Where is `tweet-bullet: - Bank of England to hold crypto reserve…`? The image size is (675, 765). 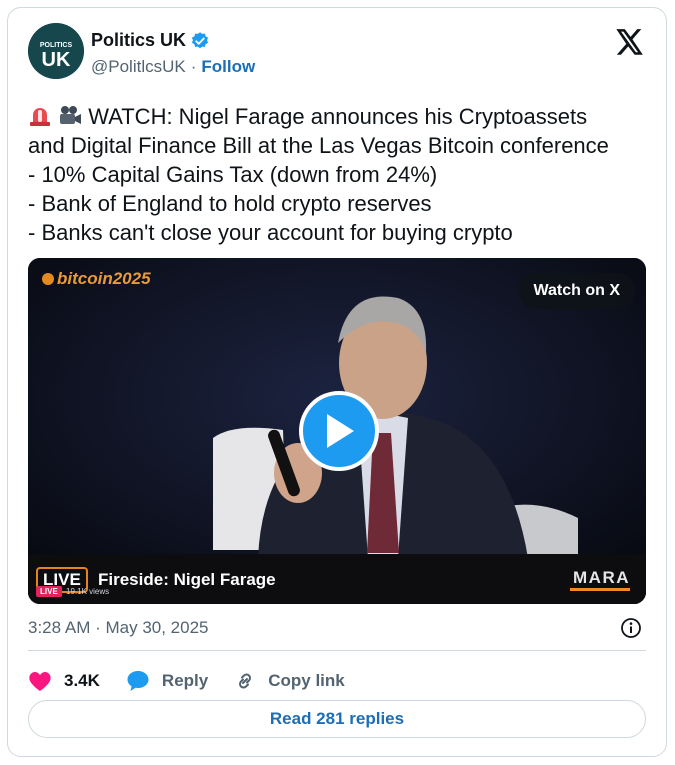 tweet-bullet: - Bank of England to hold crypto reserve… is located at coordinates (230, 203).